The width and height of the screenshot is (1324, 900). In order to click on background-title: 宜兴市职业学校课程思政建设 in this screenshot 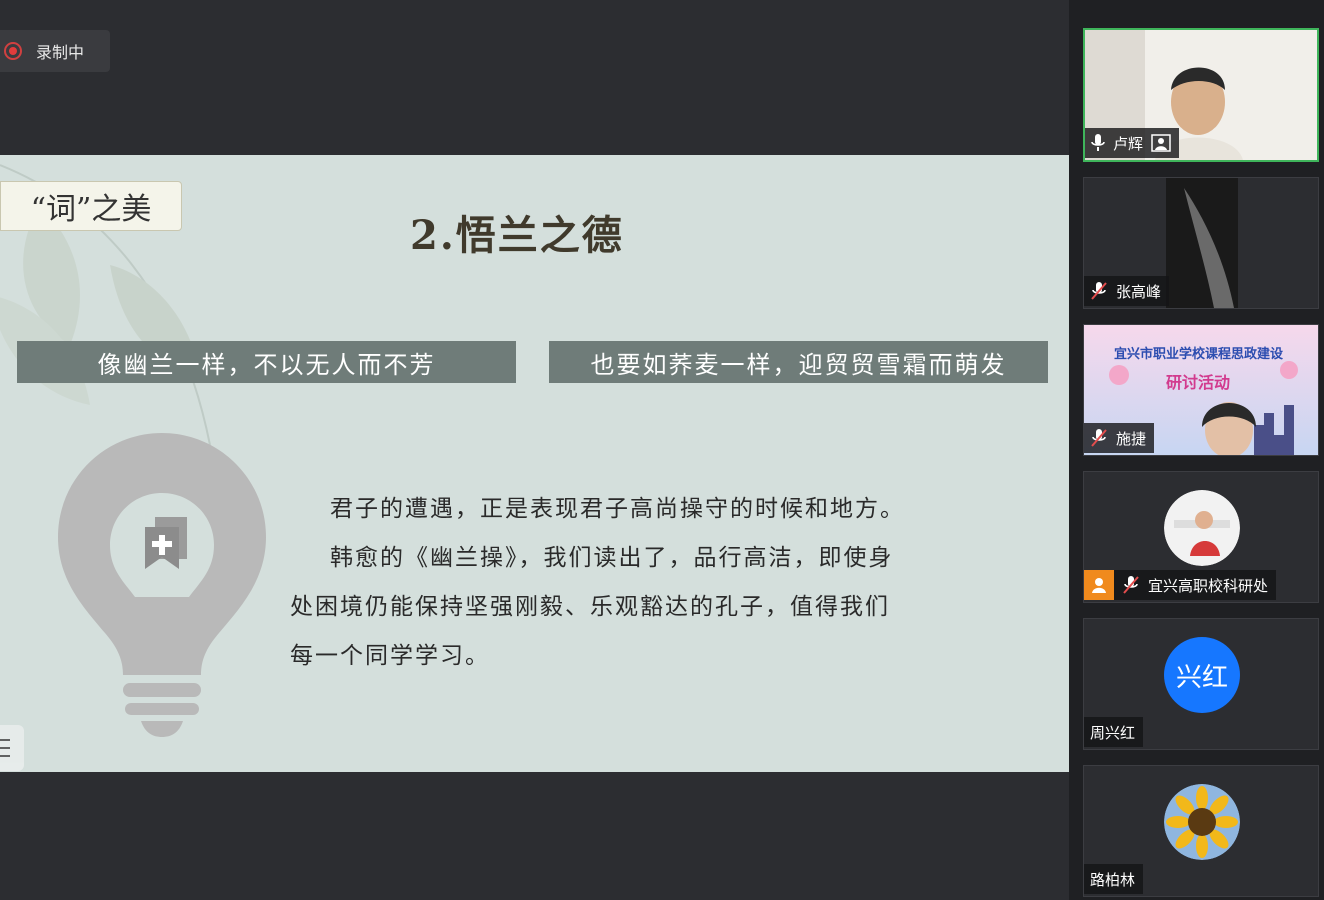, I will do `click(1199, 354)`.